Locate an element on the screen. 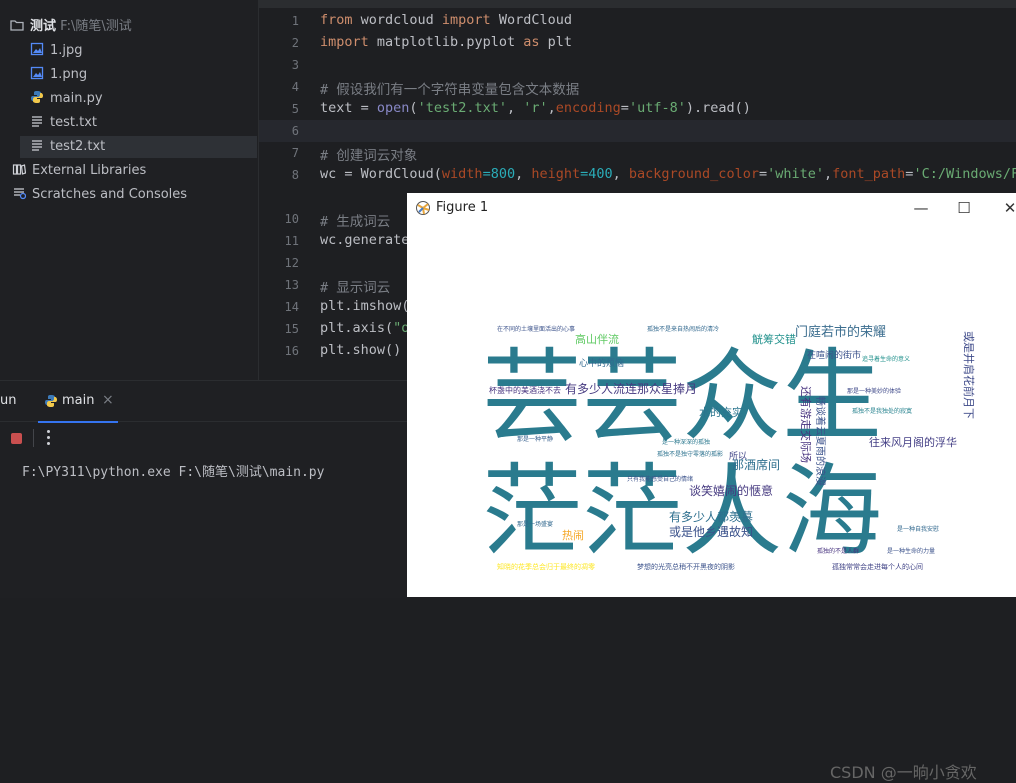 The image size is (1016, 783). file-label: main.py is located at coordinates (76, 98).